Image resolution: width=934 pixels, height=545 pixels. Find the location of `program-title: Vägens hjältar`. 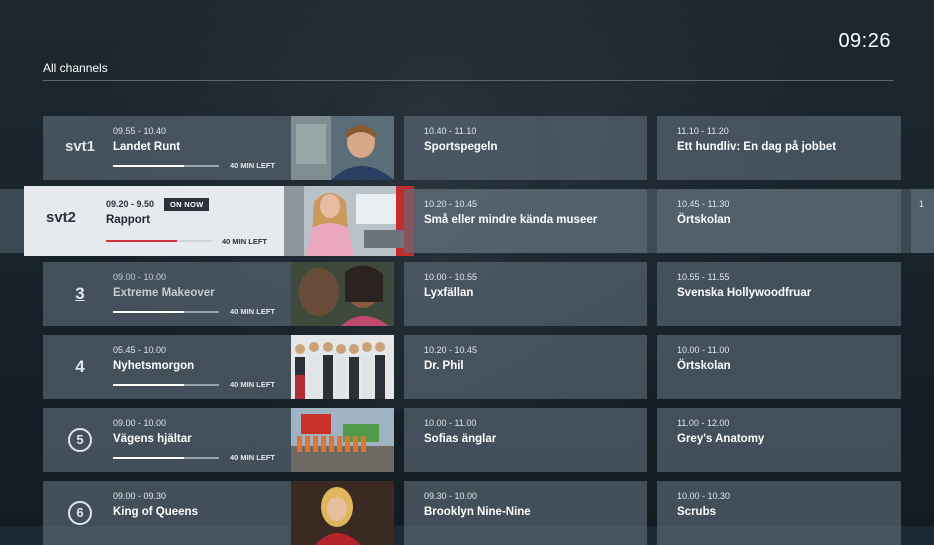

program-title: Vägens hjältar is located at coordinates (152, 439).